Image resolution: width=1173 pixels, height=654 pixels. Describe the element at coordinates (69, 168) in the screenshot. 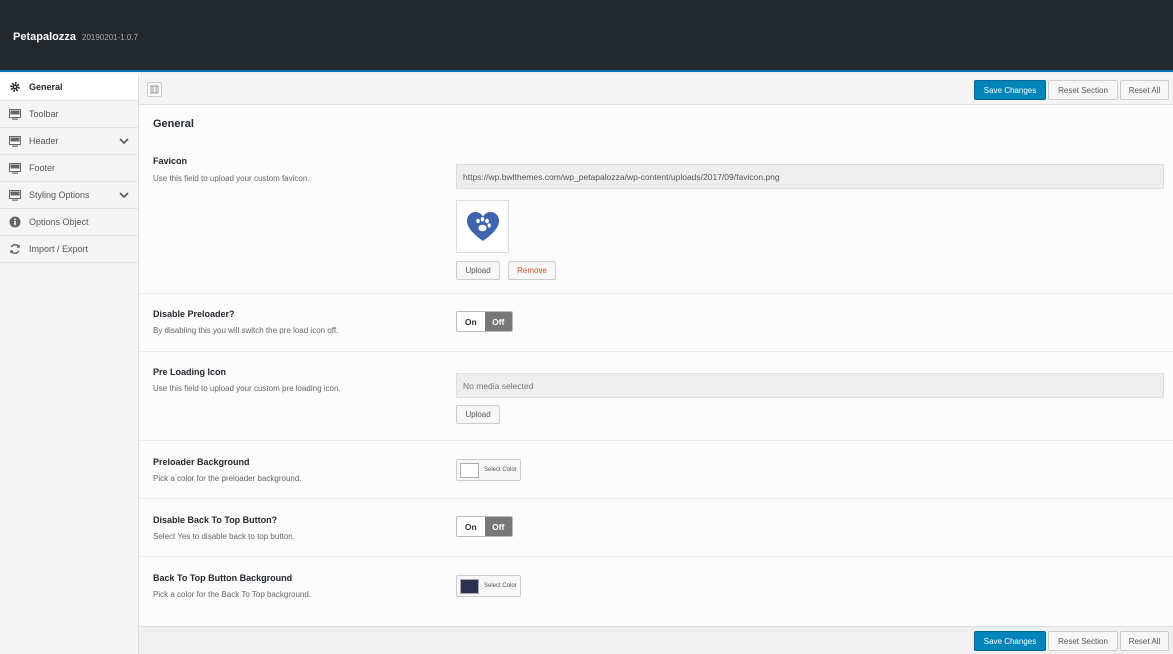

I see `sidebar-item-footer: Footer` at that location.